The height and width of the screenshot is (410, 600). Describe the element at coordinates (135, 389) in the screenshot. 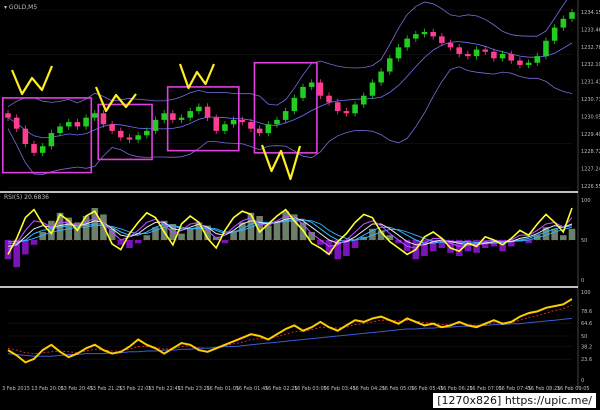

I see `time-tick-label: 13 Feb 22:05` at that location.